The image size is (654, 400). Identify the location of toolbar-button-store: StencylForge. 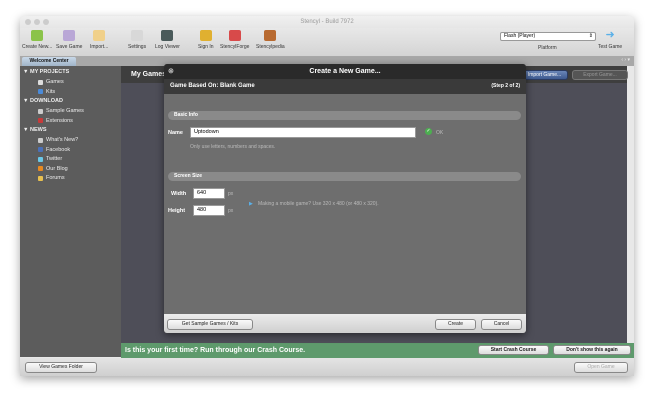
(234, 40).